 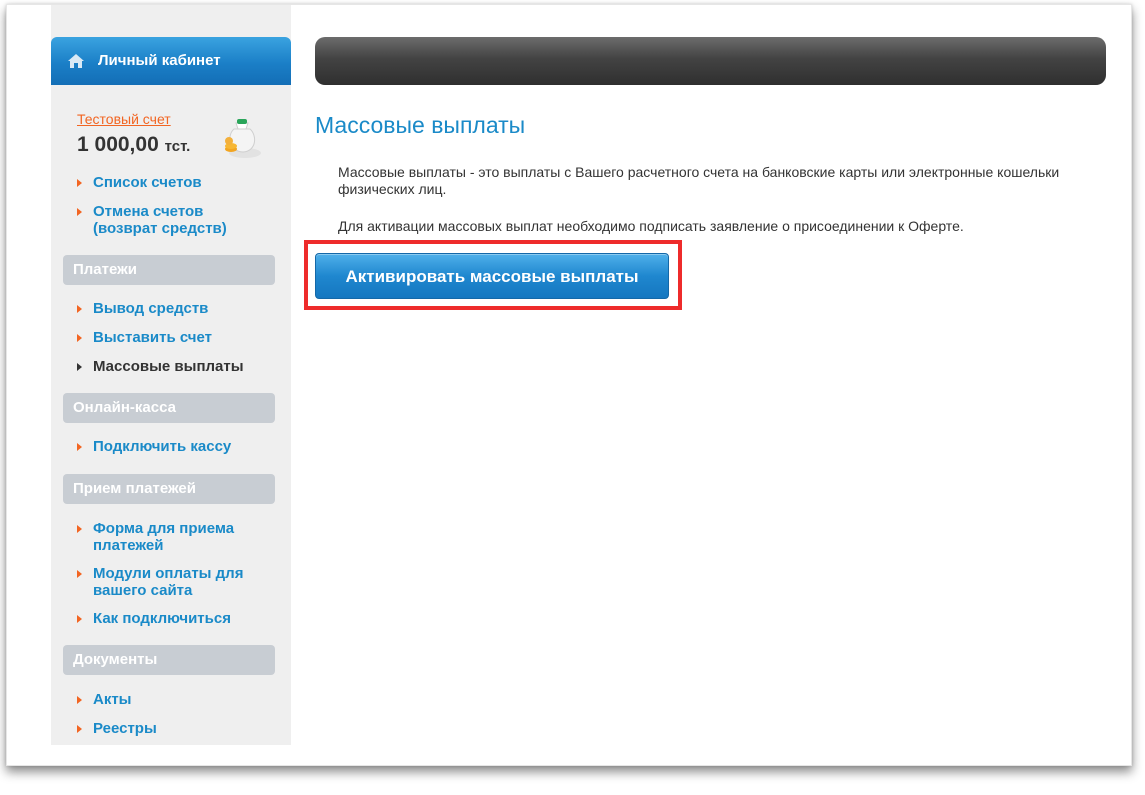 I want to click on section-title: Прием платежей, so click(x=134, y=488).